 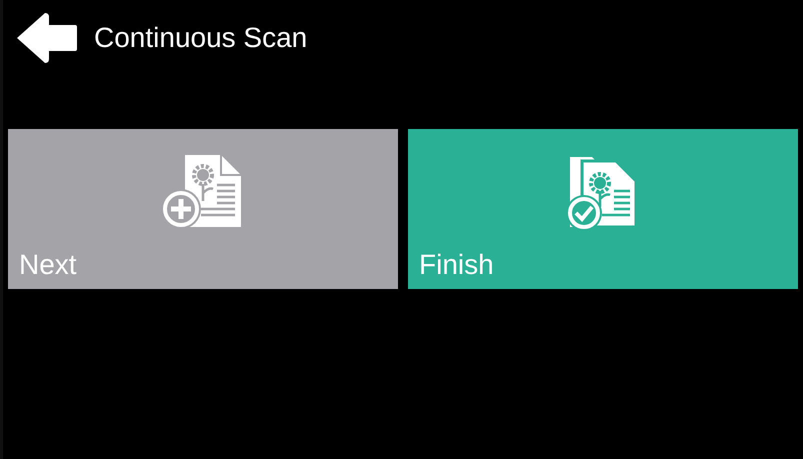 I want to click on back-button, so click(x=47, y=37).